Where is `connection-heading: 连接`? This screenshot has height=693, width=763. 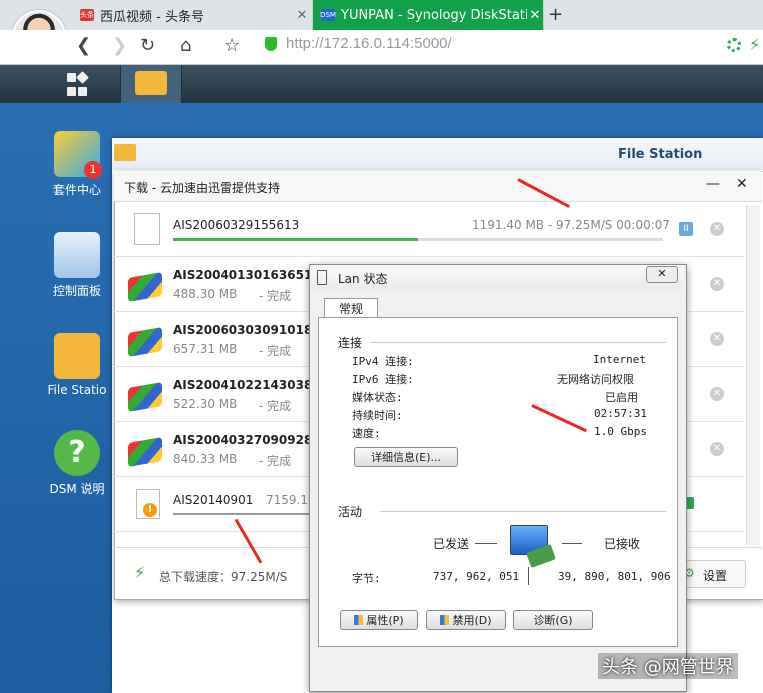
connection-heading: 连接 is located at coordinates (350, 343).